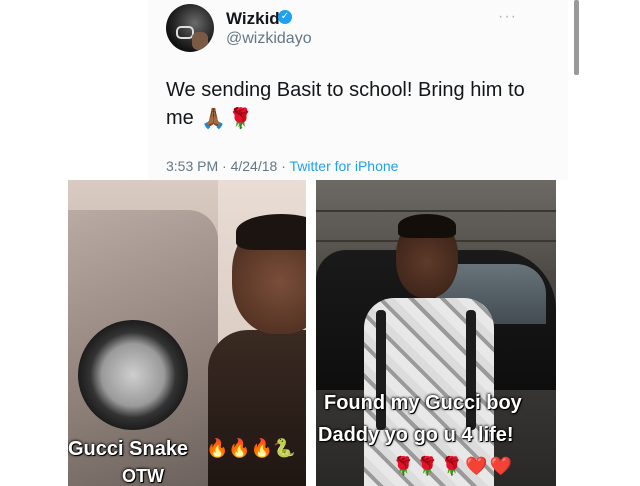  What do you see at coordinates (576, 37) in the screenshot?
I see `scrollbar` at bounding box center [576, 37].